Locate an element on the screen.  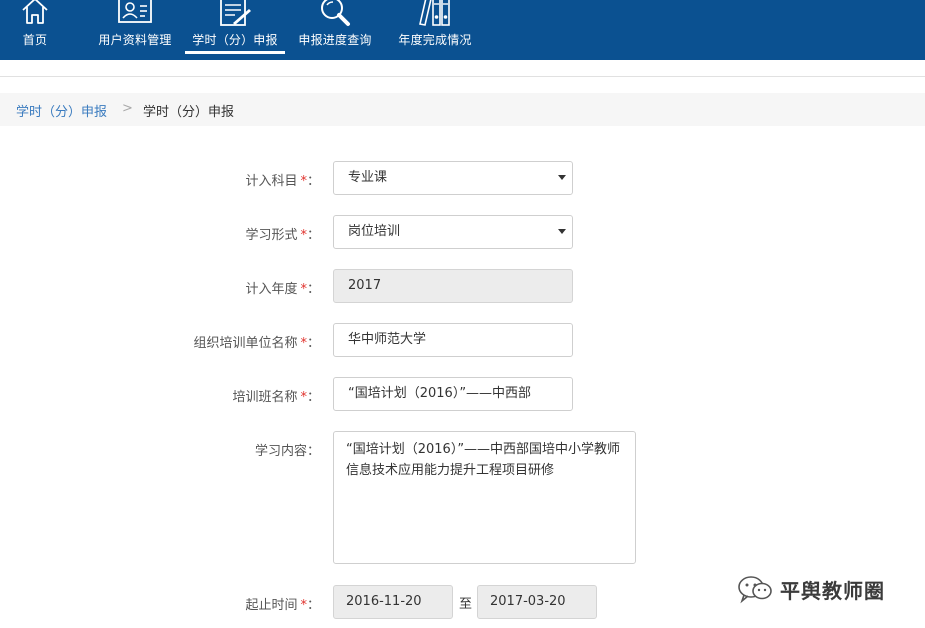
header-divider is located at coordinates (462, 76).